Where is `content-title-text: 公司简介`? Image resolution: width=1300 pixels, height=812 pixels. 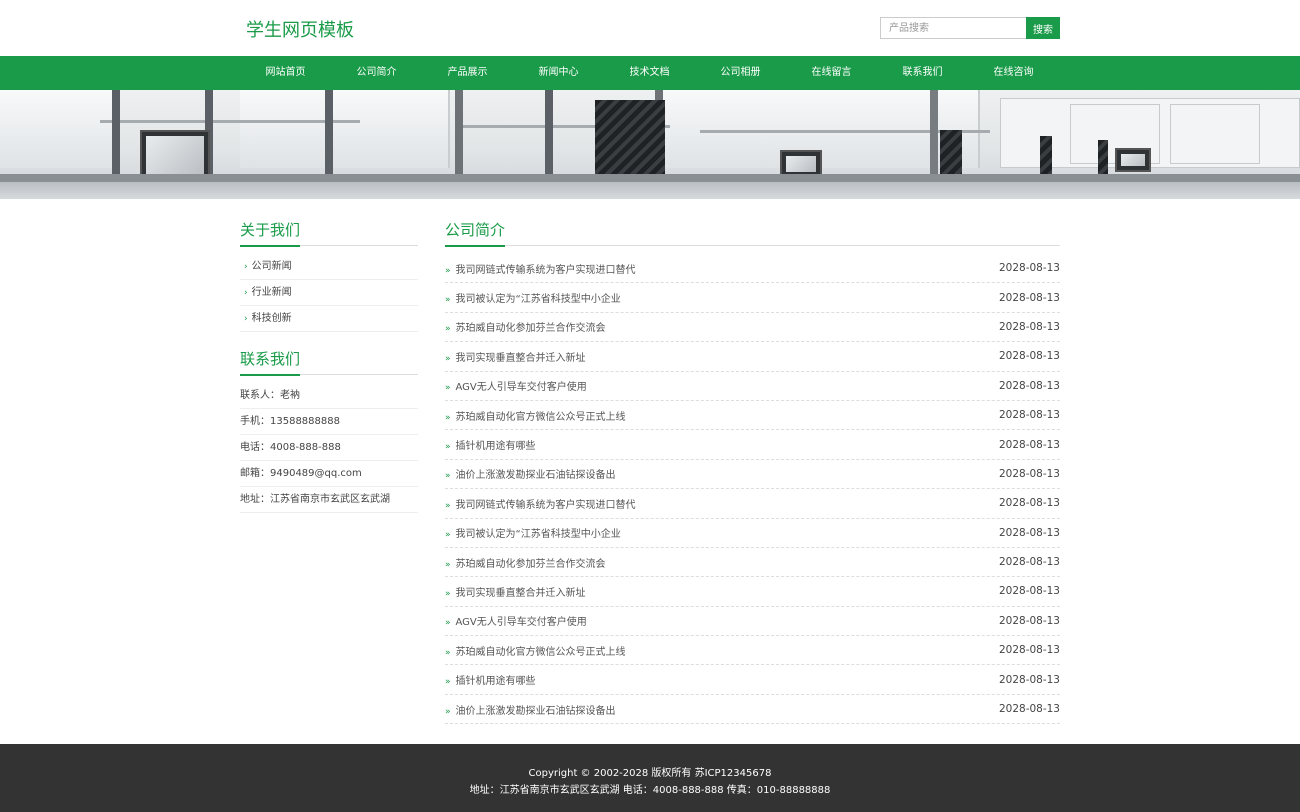
content-title-text: 公司简介 is located at coordinates (475, 233).